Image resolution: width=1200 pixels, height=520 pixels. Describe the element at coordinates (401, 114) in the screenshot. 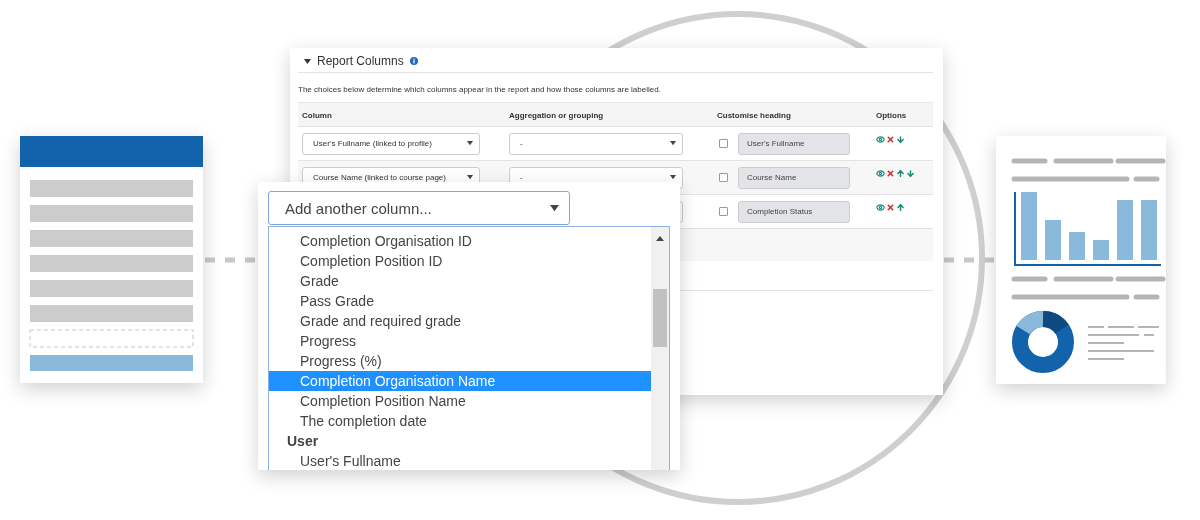

I see `column-header: Column` at that location.